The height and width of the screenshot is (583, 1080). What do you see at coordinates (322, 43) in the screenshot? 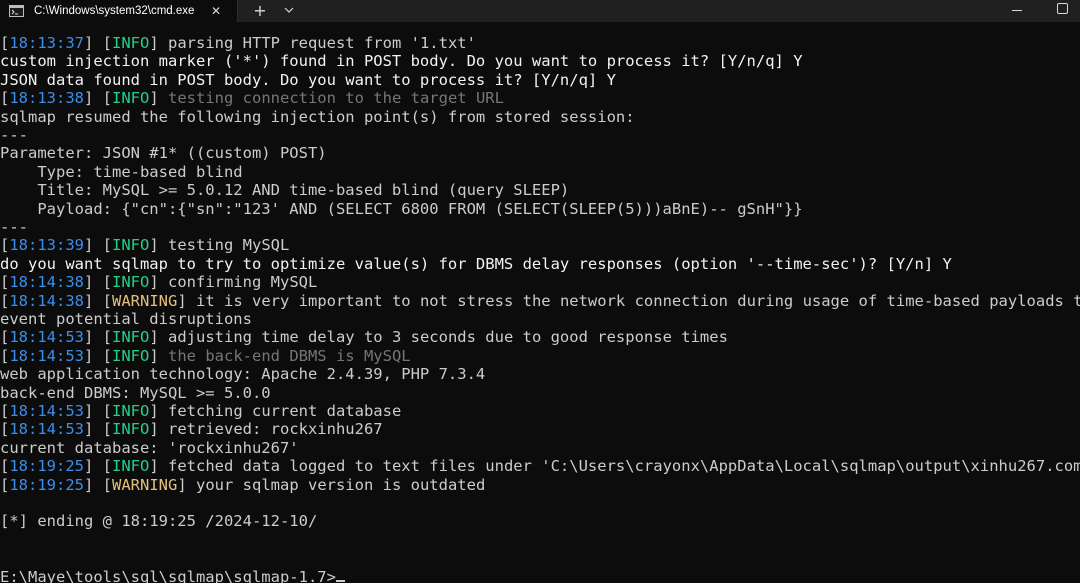
I see `log-message: parsing HTTP request from '1.txt'` at bounding box center [322, 43].